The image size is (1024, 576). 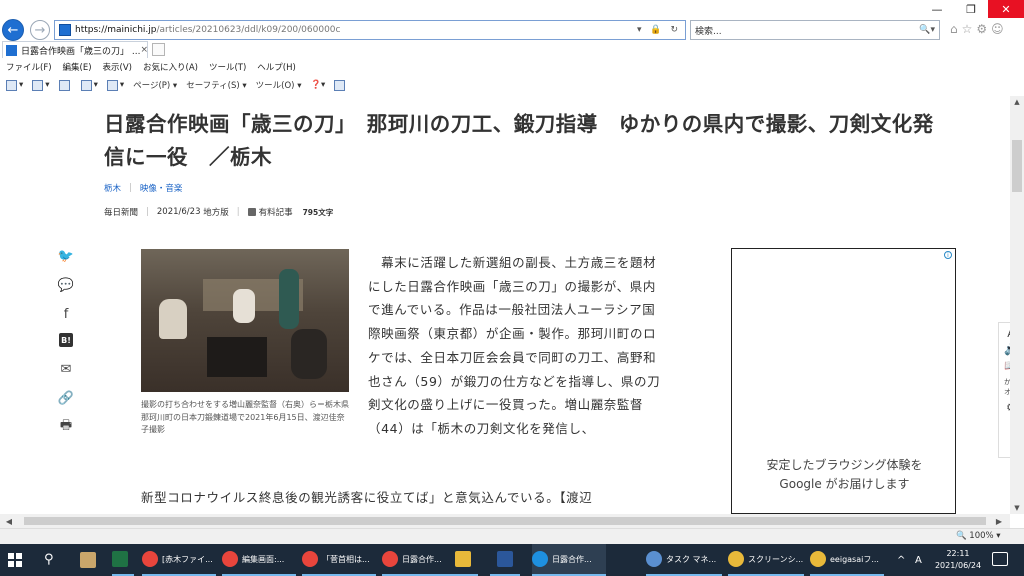 What do you see at coordinates (983, 29) in the screenshot?
I see `settings-gear-icon: ⚙` at bounding box center [983, 29].